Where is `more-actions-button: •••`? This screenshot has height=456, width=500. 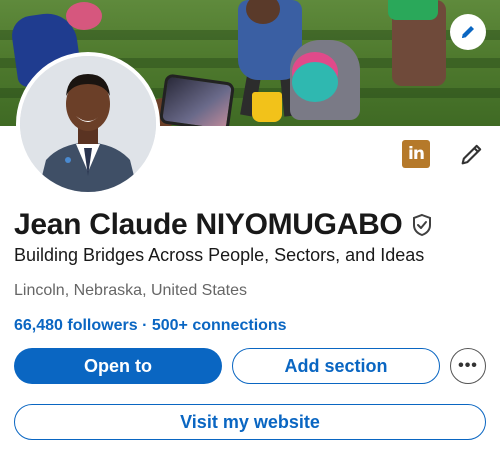
more-actions-button: ••• is located at coordinates (468, 366).